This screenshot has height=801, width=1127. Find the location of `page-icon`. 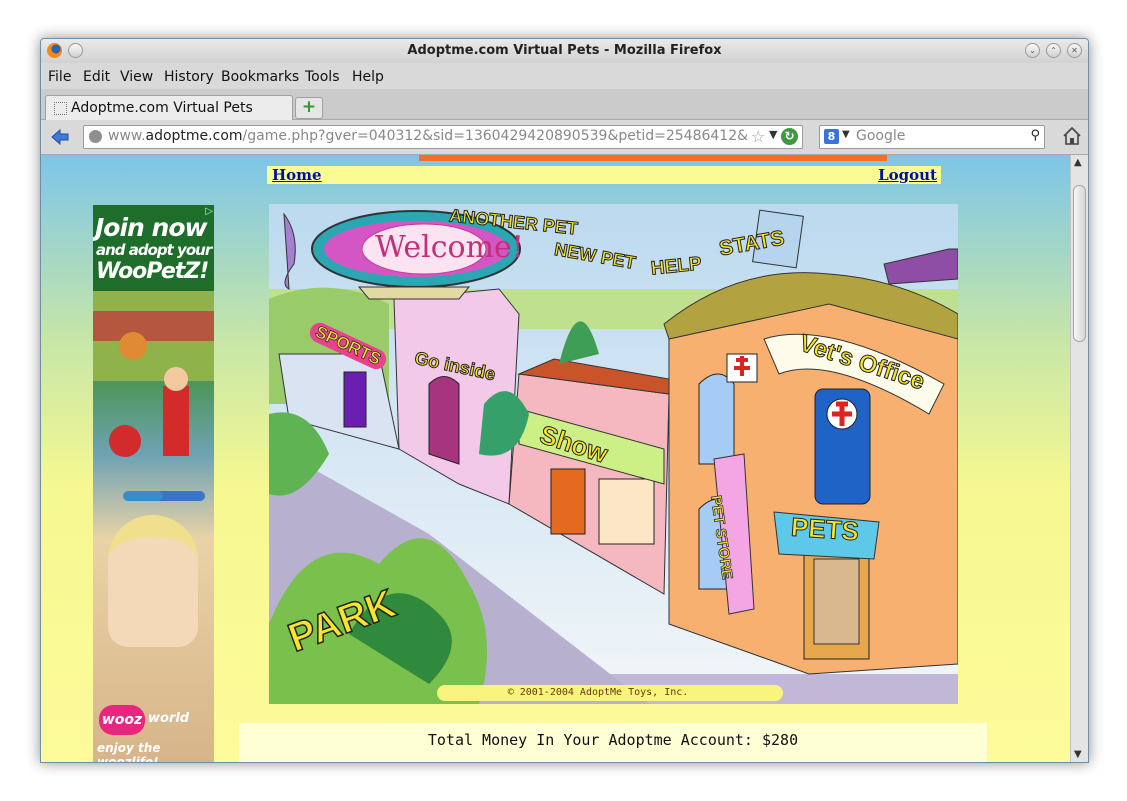

page-icon is located at coordinates (60, 108).